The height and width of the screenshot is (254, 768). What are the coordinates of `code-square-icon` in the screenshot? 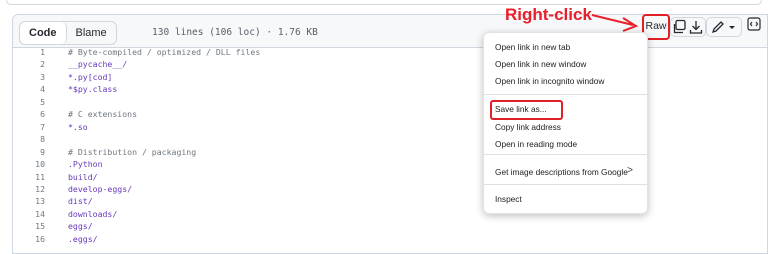 It's located at (754, 26).